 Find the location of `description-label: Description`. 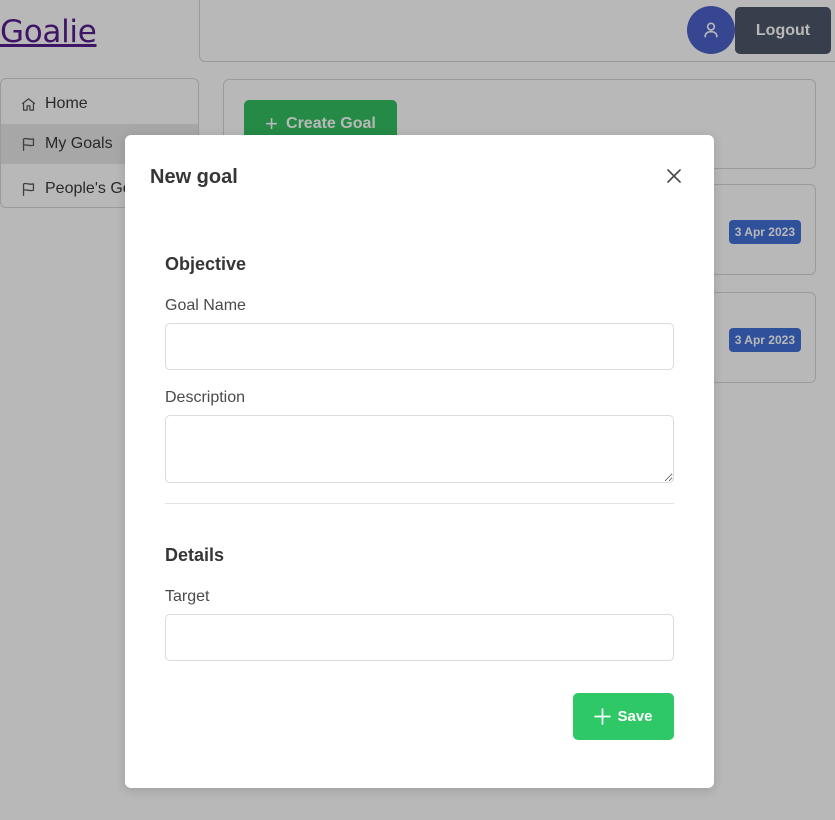

description-label: Description is located at coordinates (205, 397).